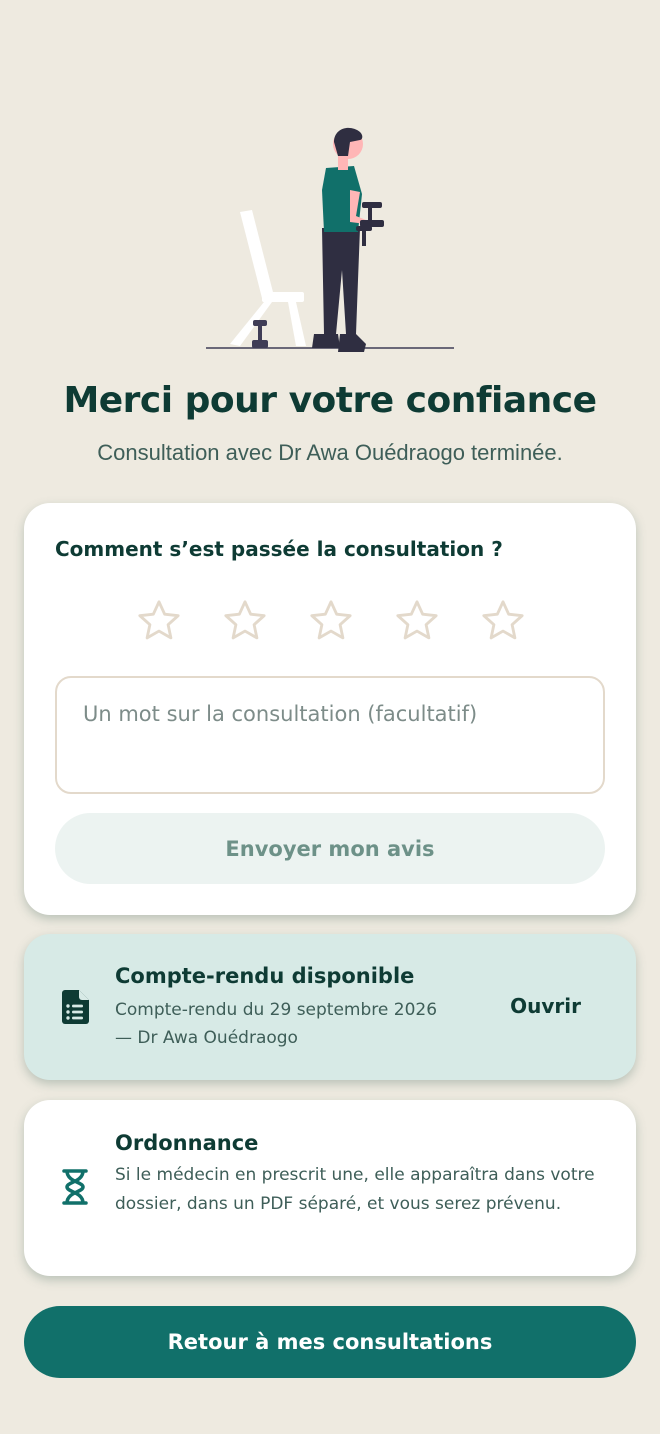  I want to click on star-2-icon, so click(245, 621).